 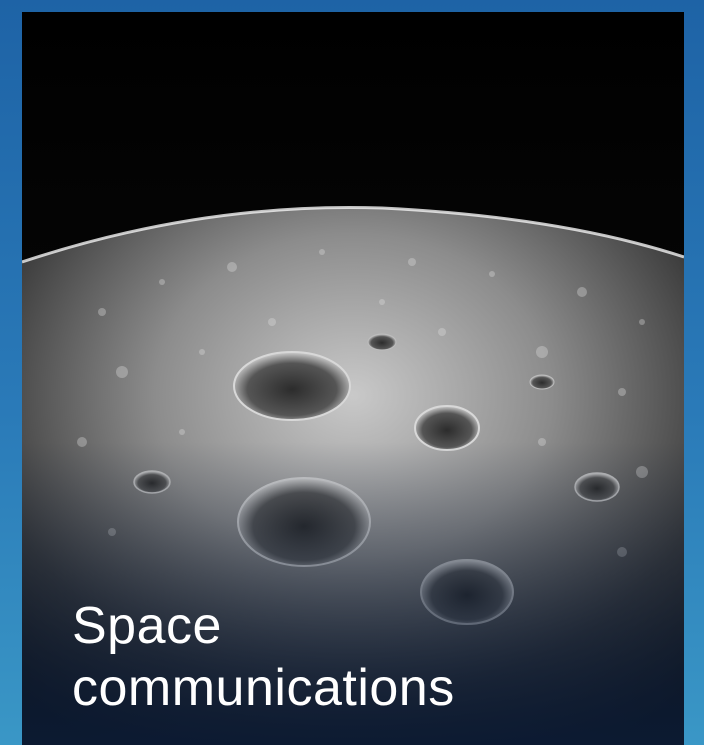 What do you see at coordinates (147, 626) in the screenshot?
I see `tile-title-line-1: Space` at bounding box center [147, 626].